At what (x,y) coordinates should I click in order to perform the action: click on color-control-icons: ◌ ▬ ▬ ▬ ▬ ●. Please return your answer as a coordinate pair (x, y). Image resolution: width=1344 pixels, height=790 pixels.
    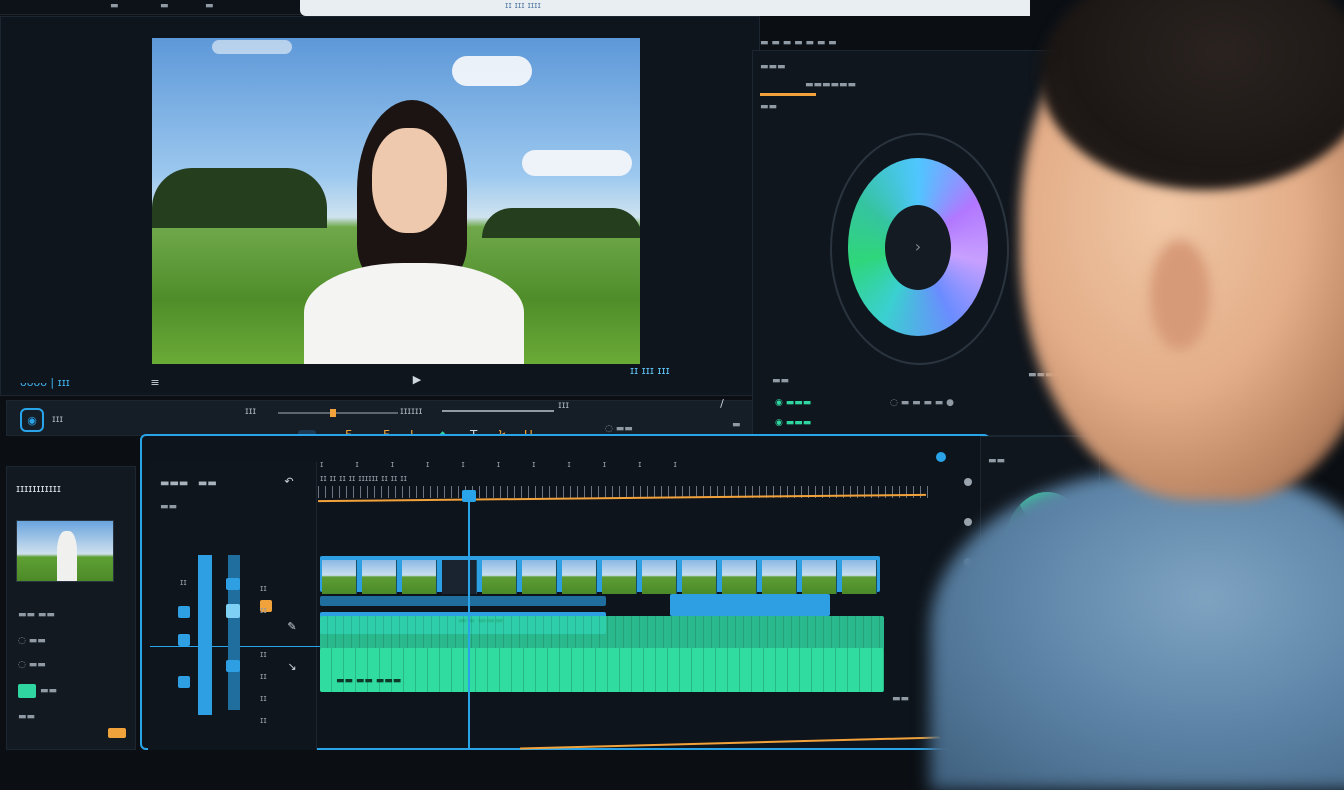
    Looking at the image, I should click on (922, 403).